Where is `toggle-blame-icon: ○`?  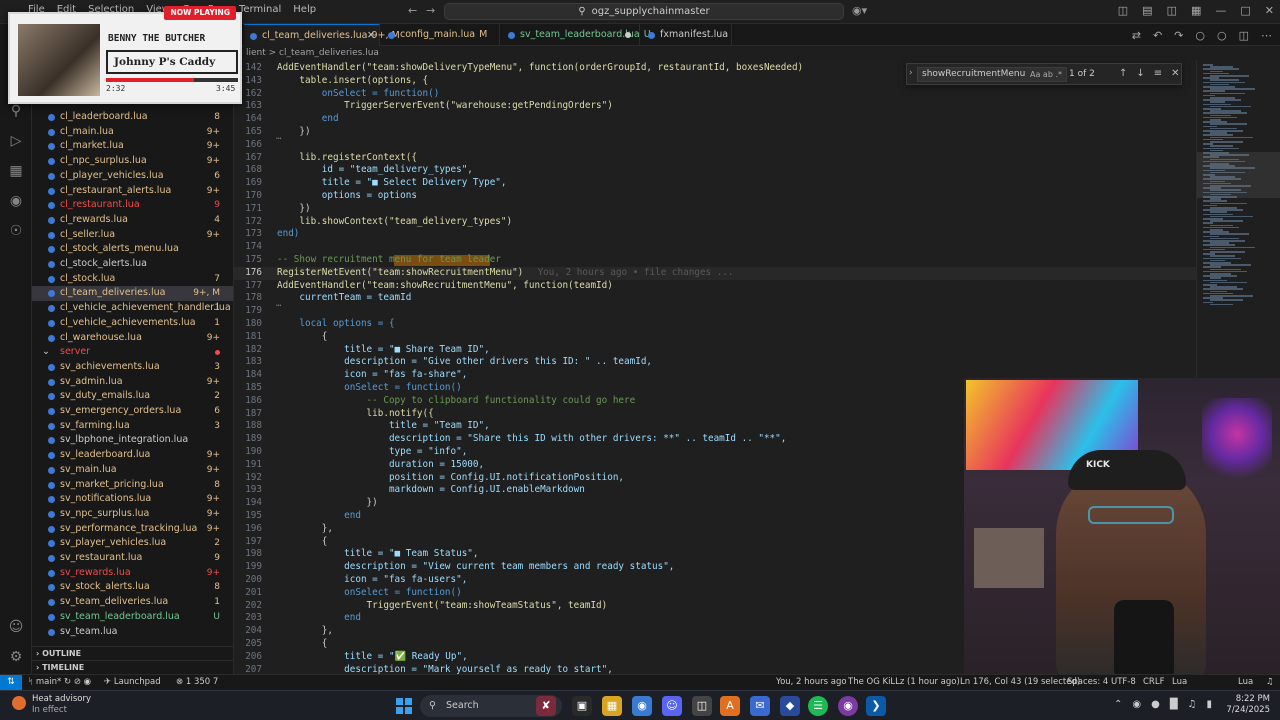
toggle-blame-icon: ○ is located at coordinates (1222, 35).